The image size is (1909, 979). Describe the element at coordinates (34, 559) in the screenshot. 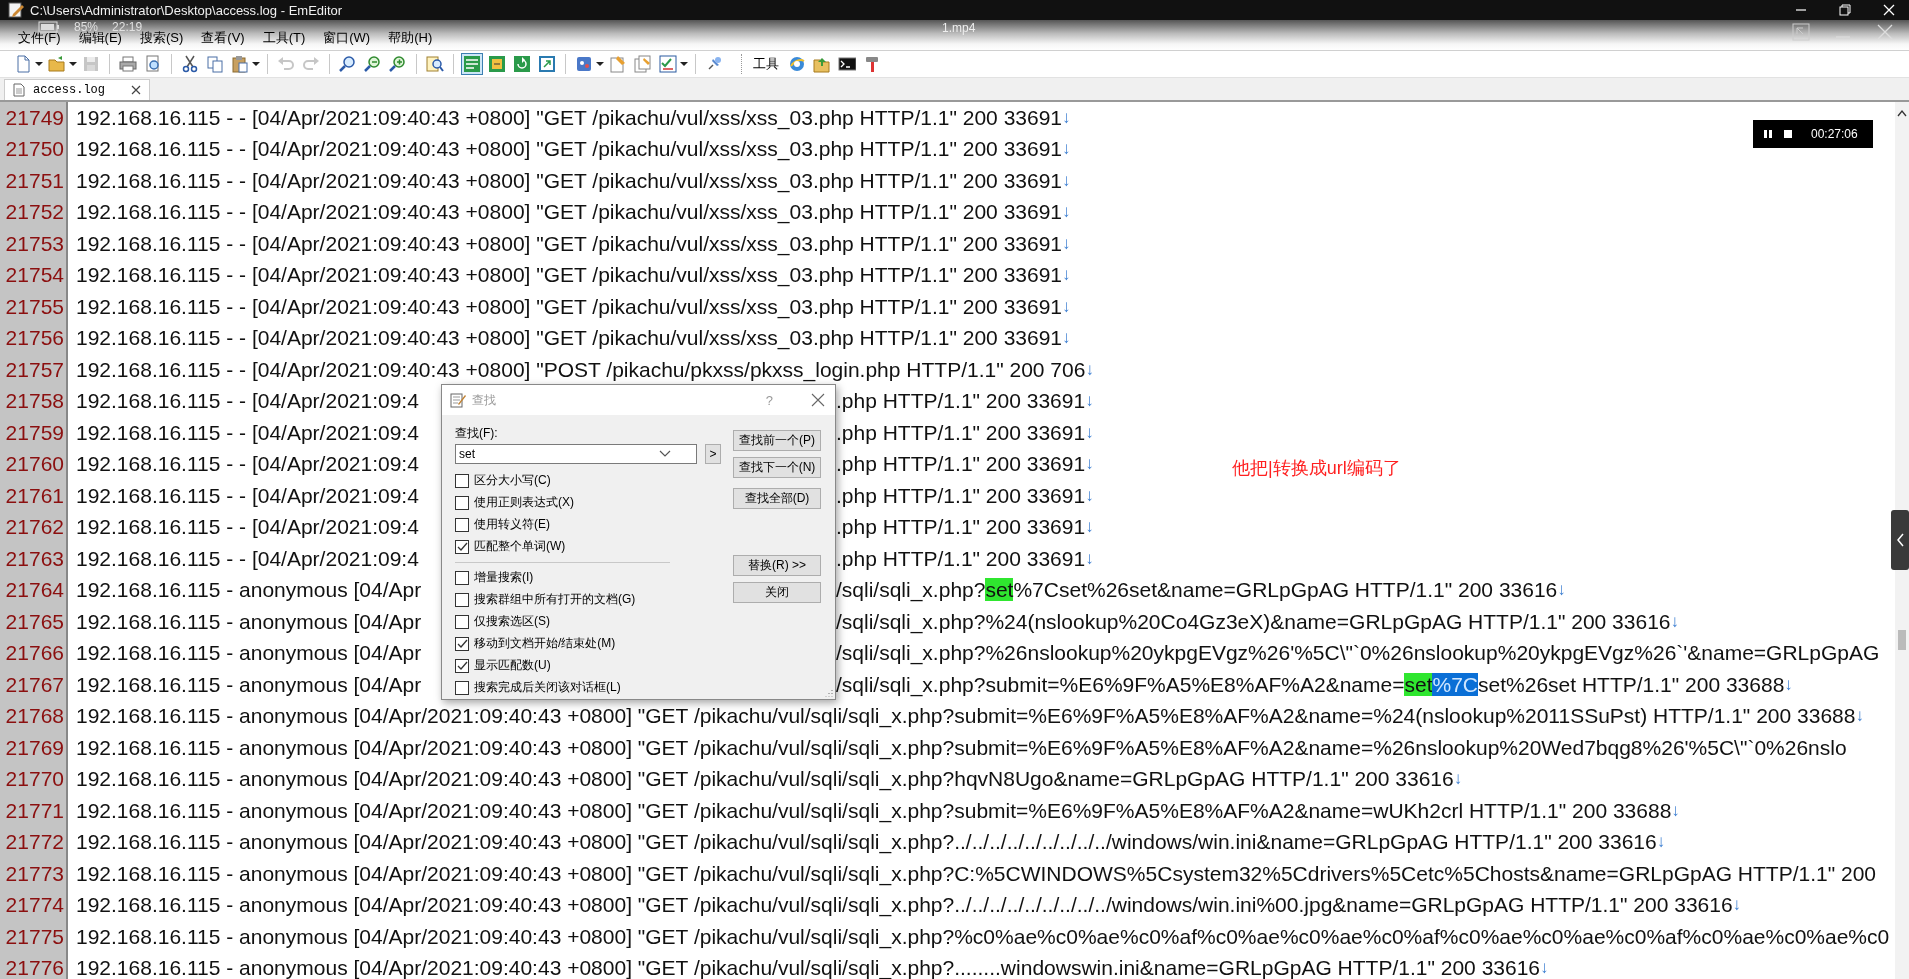

I see `line-number: 21763` at that location.